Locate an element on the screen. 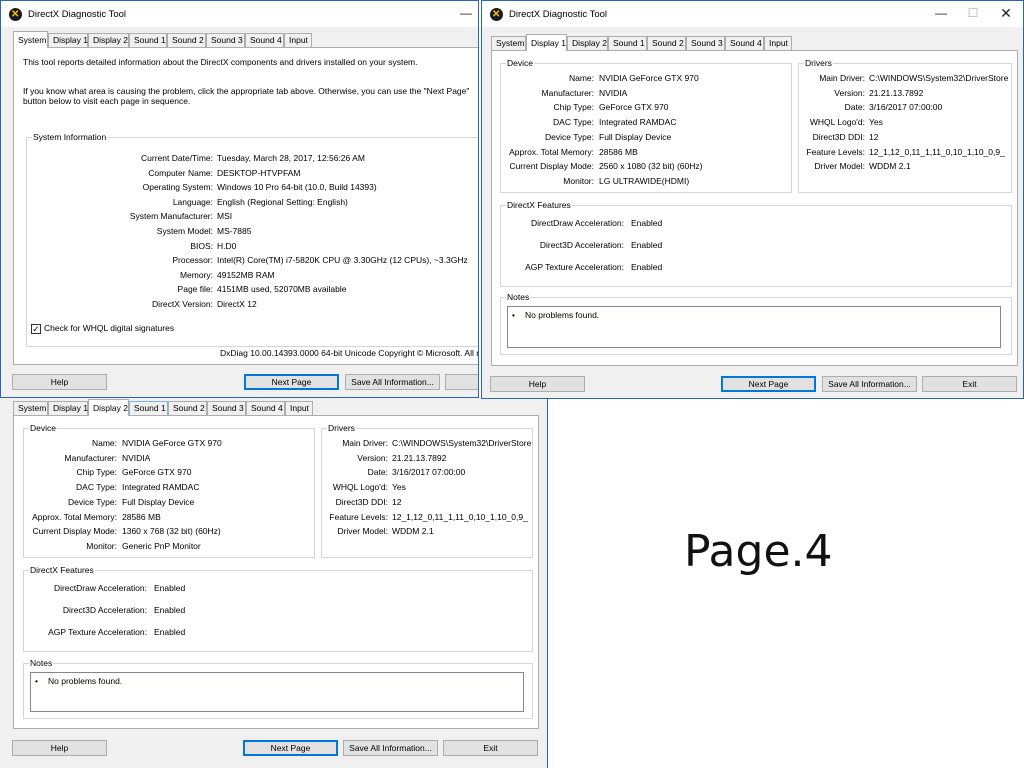  directx-icon is located at coordinates (496, 14).